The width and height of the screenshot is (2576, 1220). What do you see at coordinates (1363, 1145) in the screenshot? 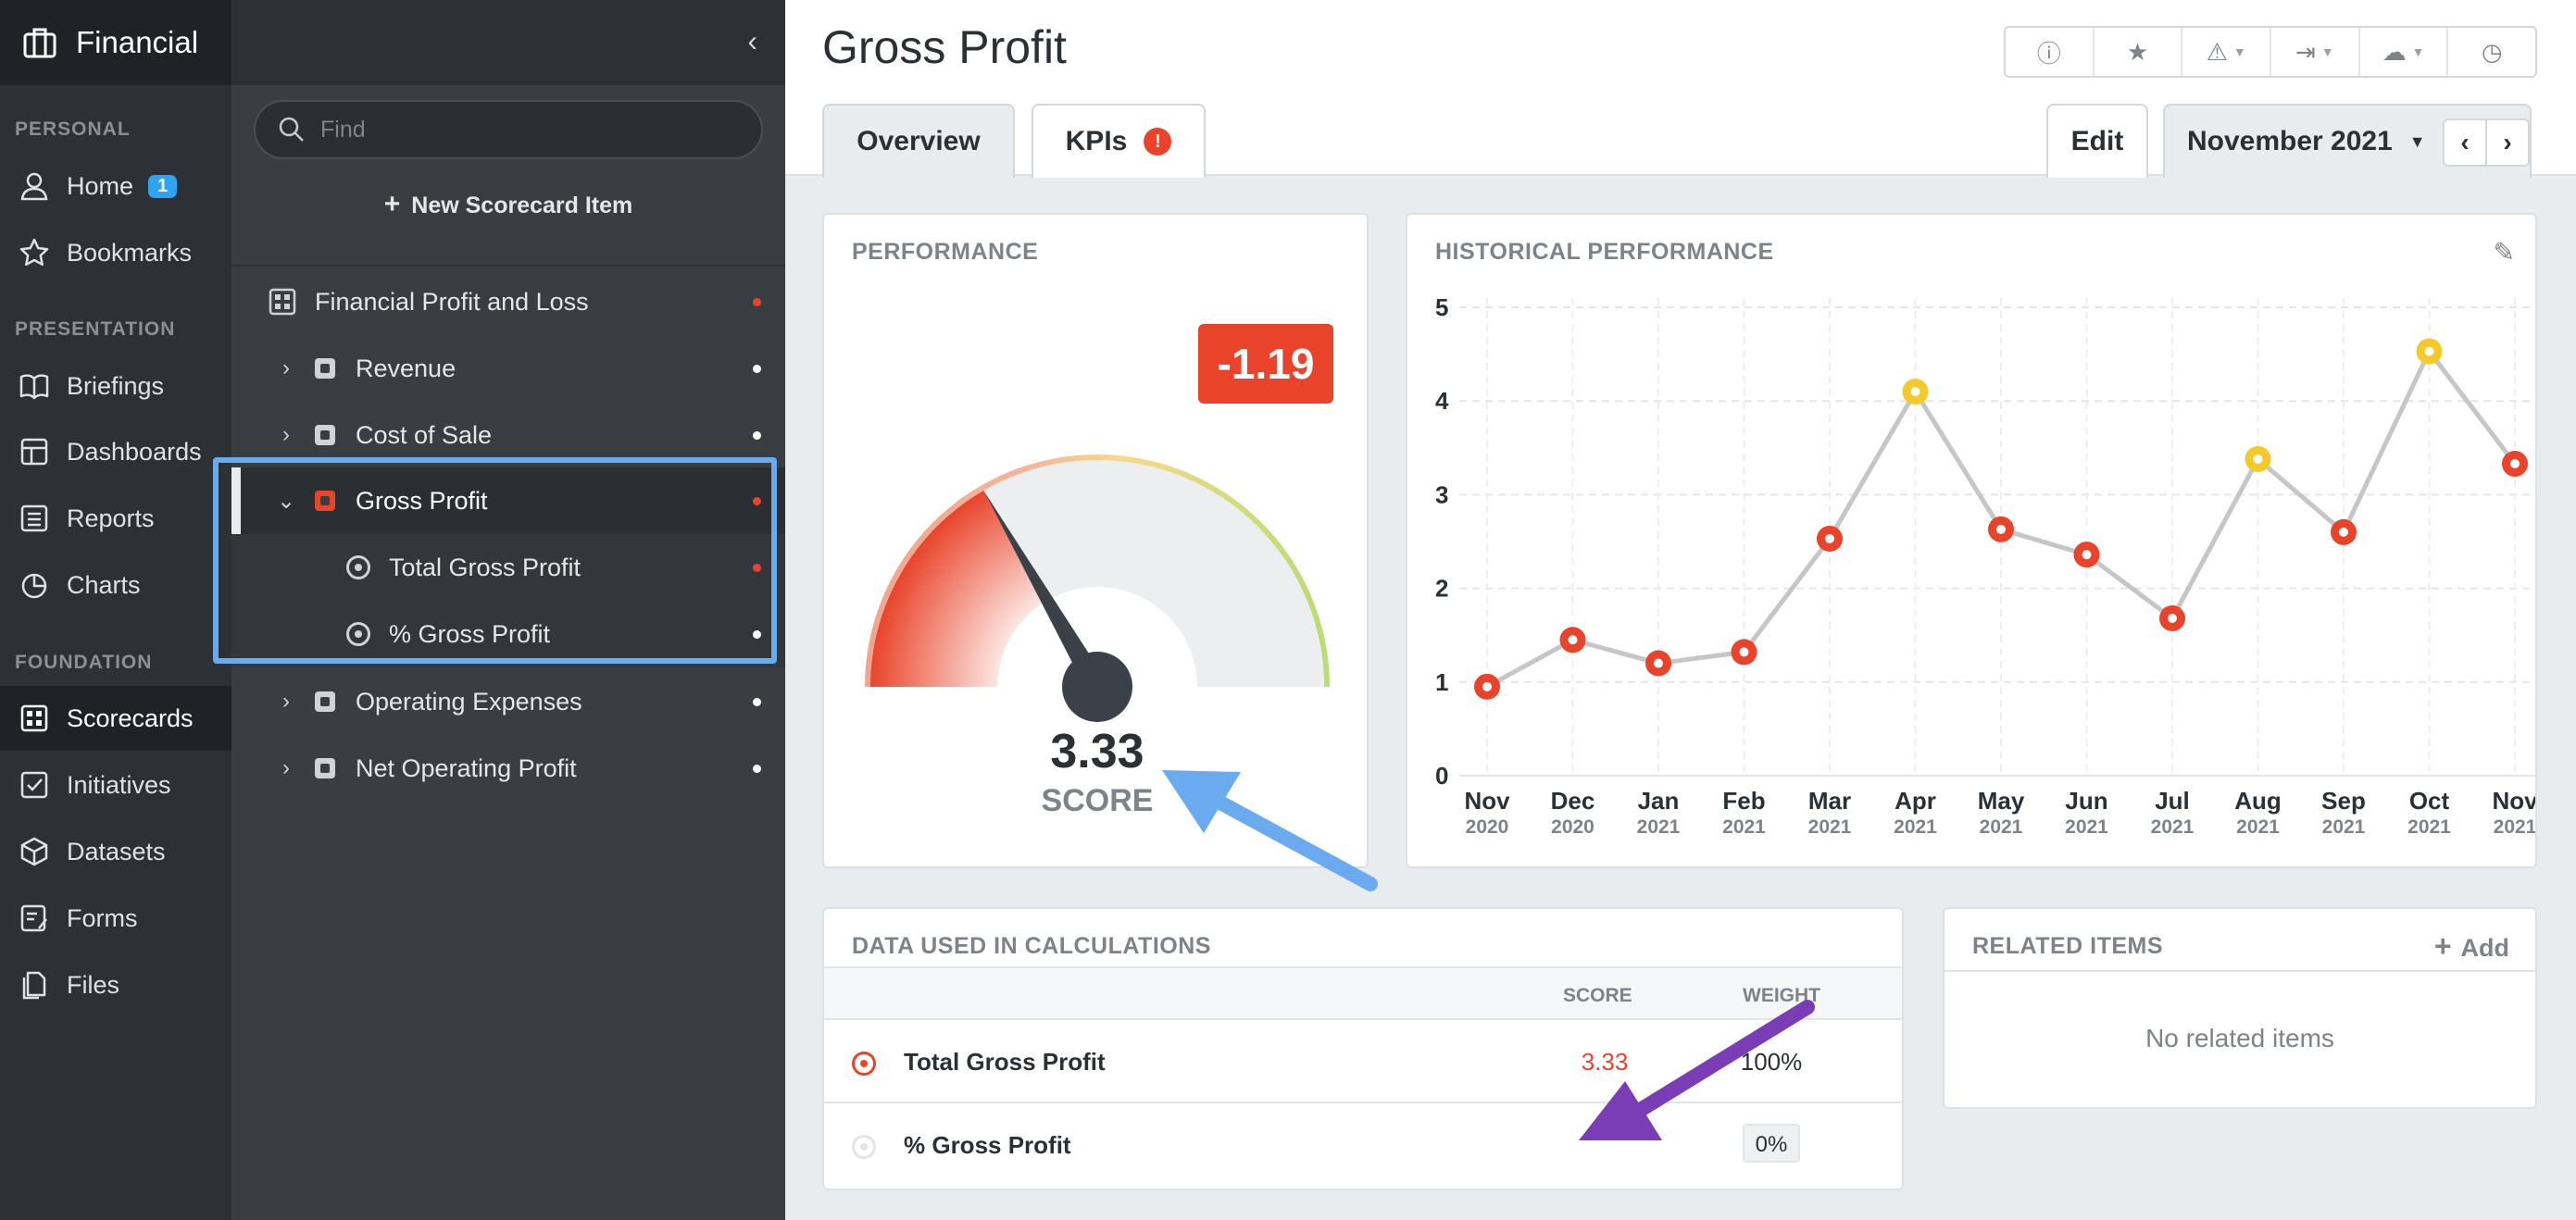
I see `table-row: % Gross Profit 0%` at bounding box center [1363, 1145].